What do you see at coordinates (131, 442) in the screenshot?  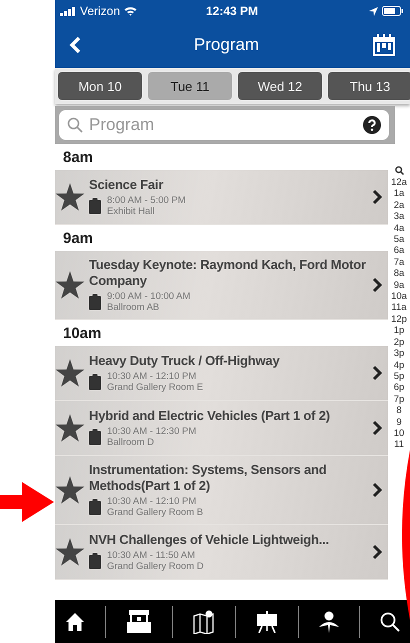 I see `event-room: Ballroom D` at bounding box center [131, 442].